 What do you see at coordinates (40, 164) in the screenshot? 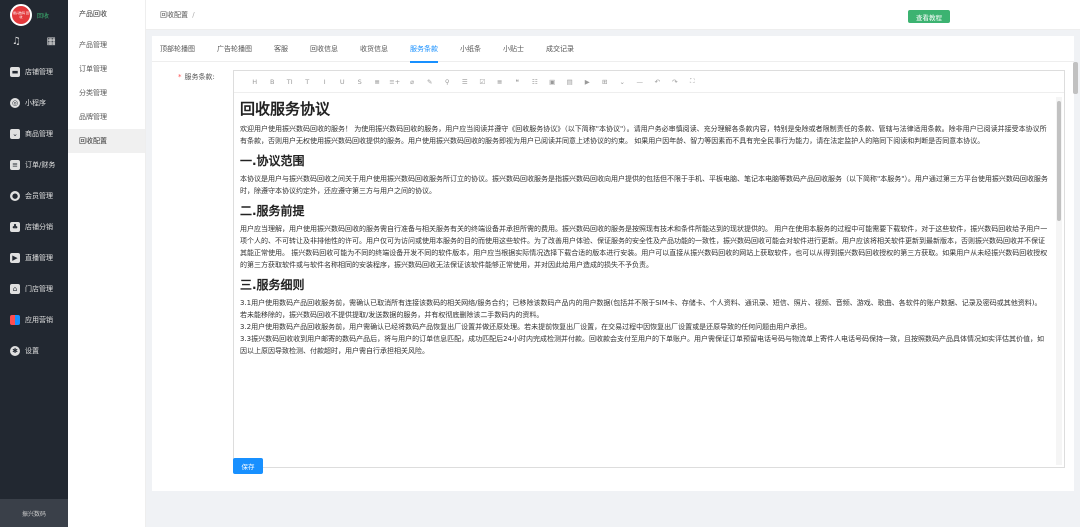
I see `sidebar-item-label: 订单/财务` at bounding box center [40, 164].